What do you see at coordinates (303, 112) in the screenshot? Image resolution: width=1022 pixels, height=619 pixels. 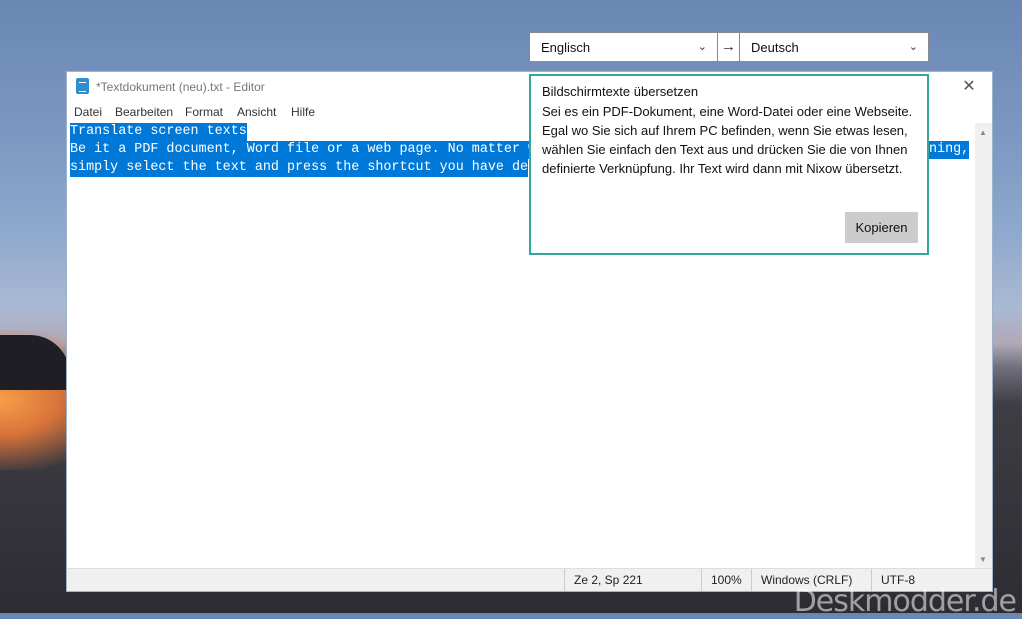 I see `menu-hilfe: Hilfe` at bounding box center [303, 112].